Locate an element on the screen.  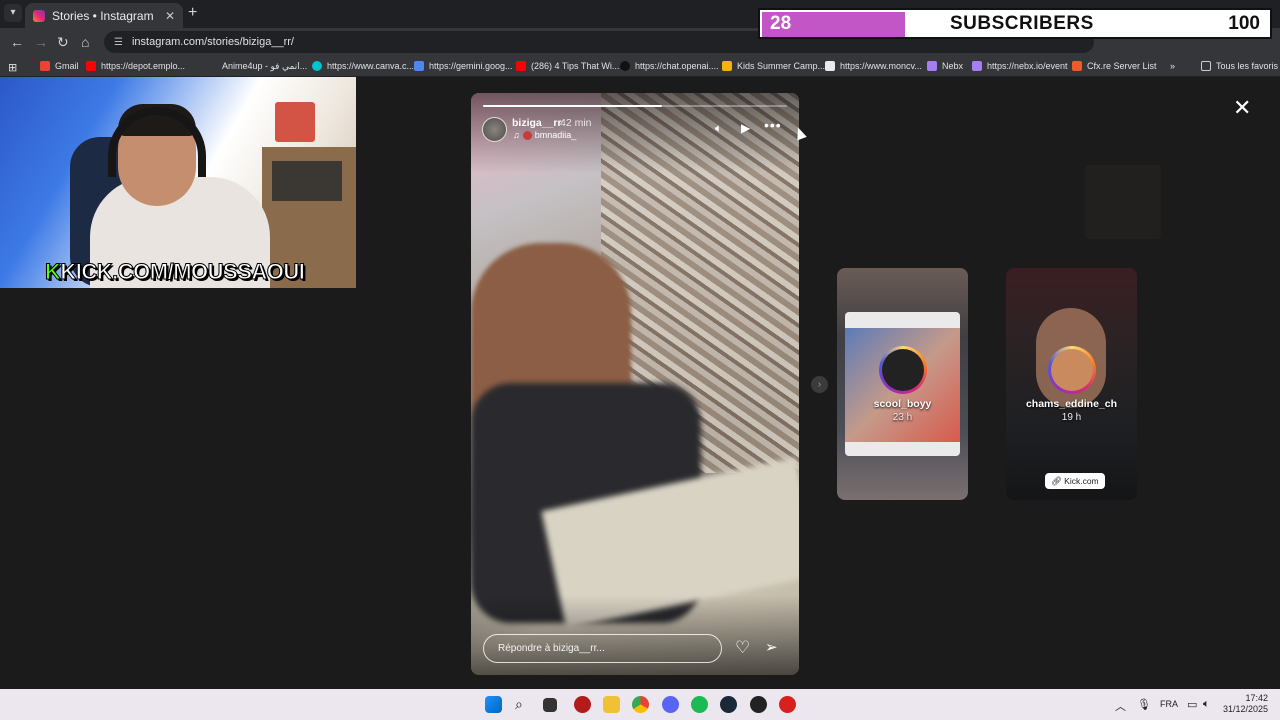
share-send-icon: ➢ is located at coordinates (771, 647).